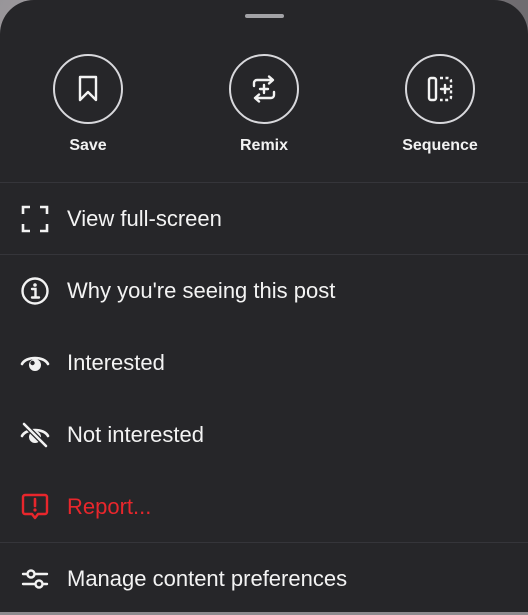 Image resolution: width=528 pixels, height=615 pixels. I want to click on menu-label-why-seeing: Why you're seeing this post, so click(201, 290).